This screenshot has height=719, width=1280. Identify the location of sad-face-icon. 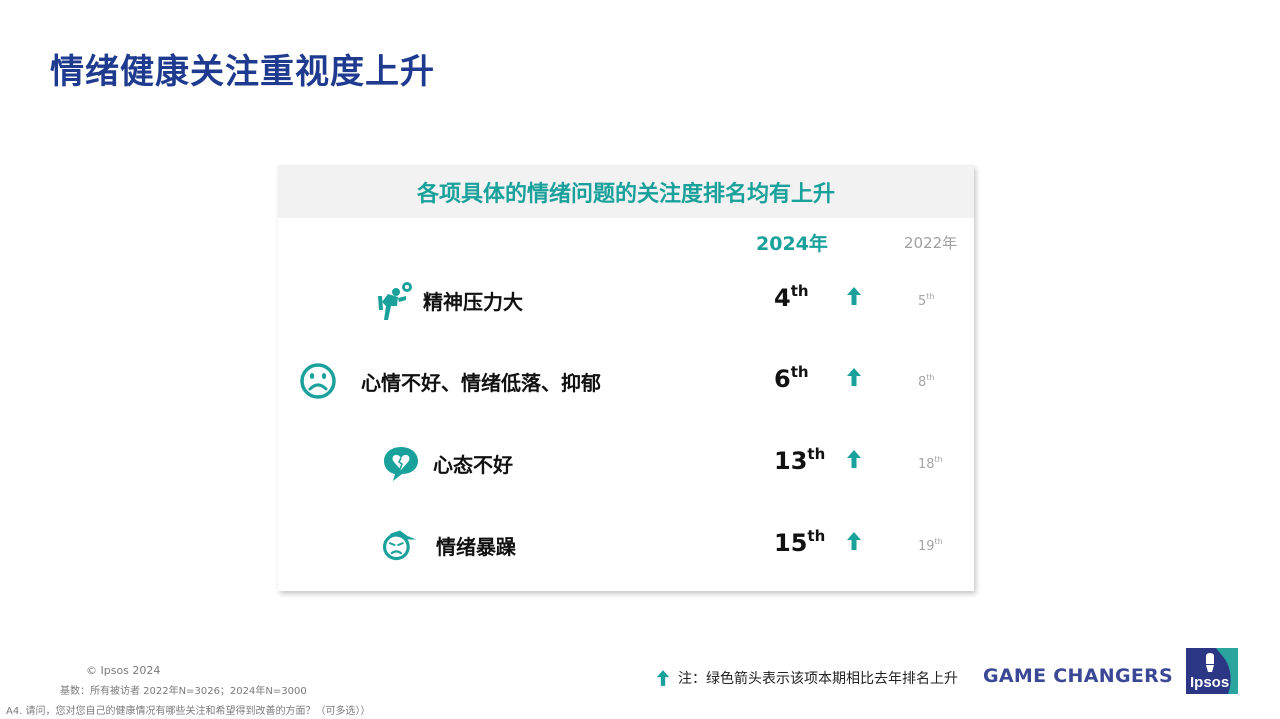
(318, 381).